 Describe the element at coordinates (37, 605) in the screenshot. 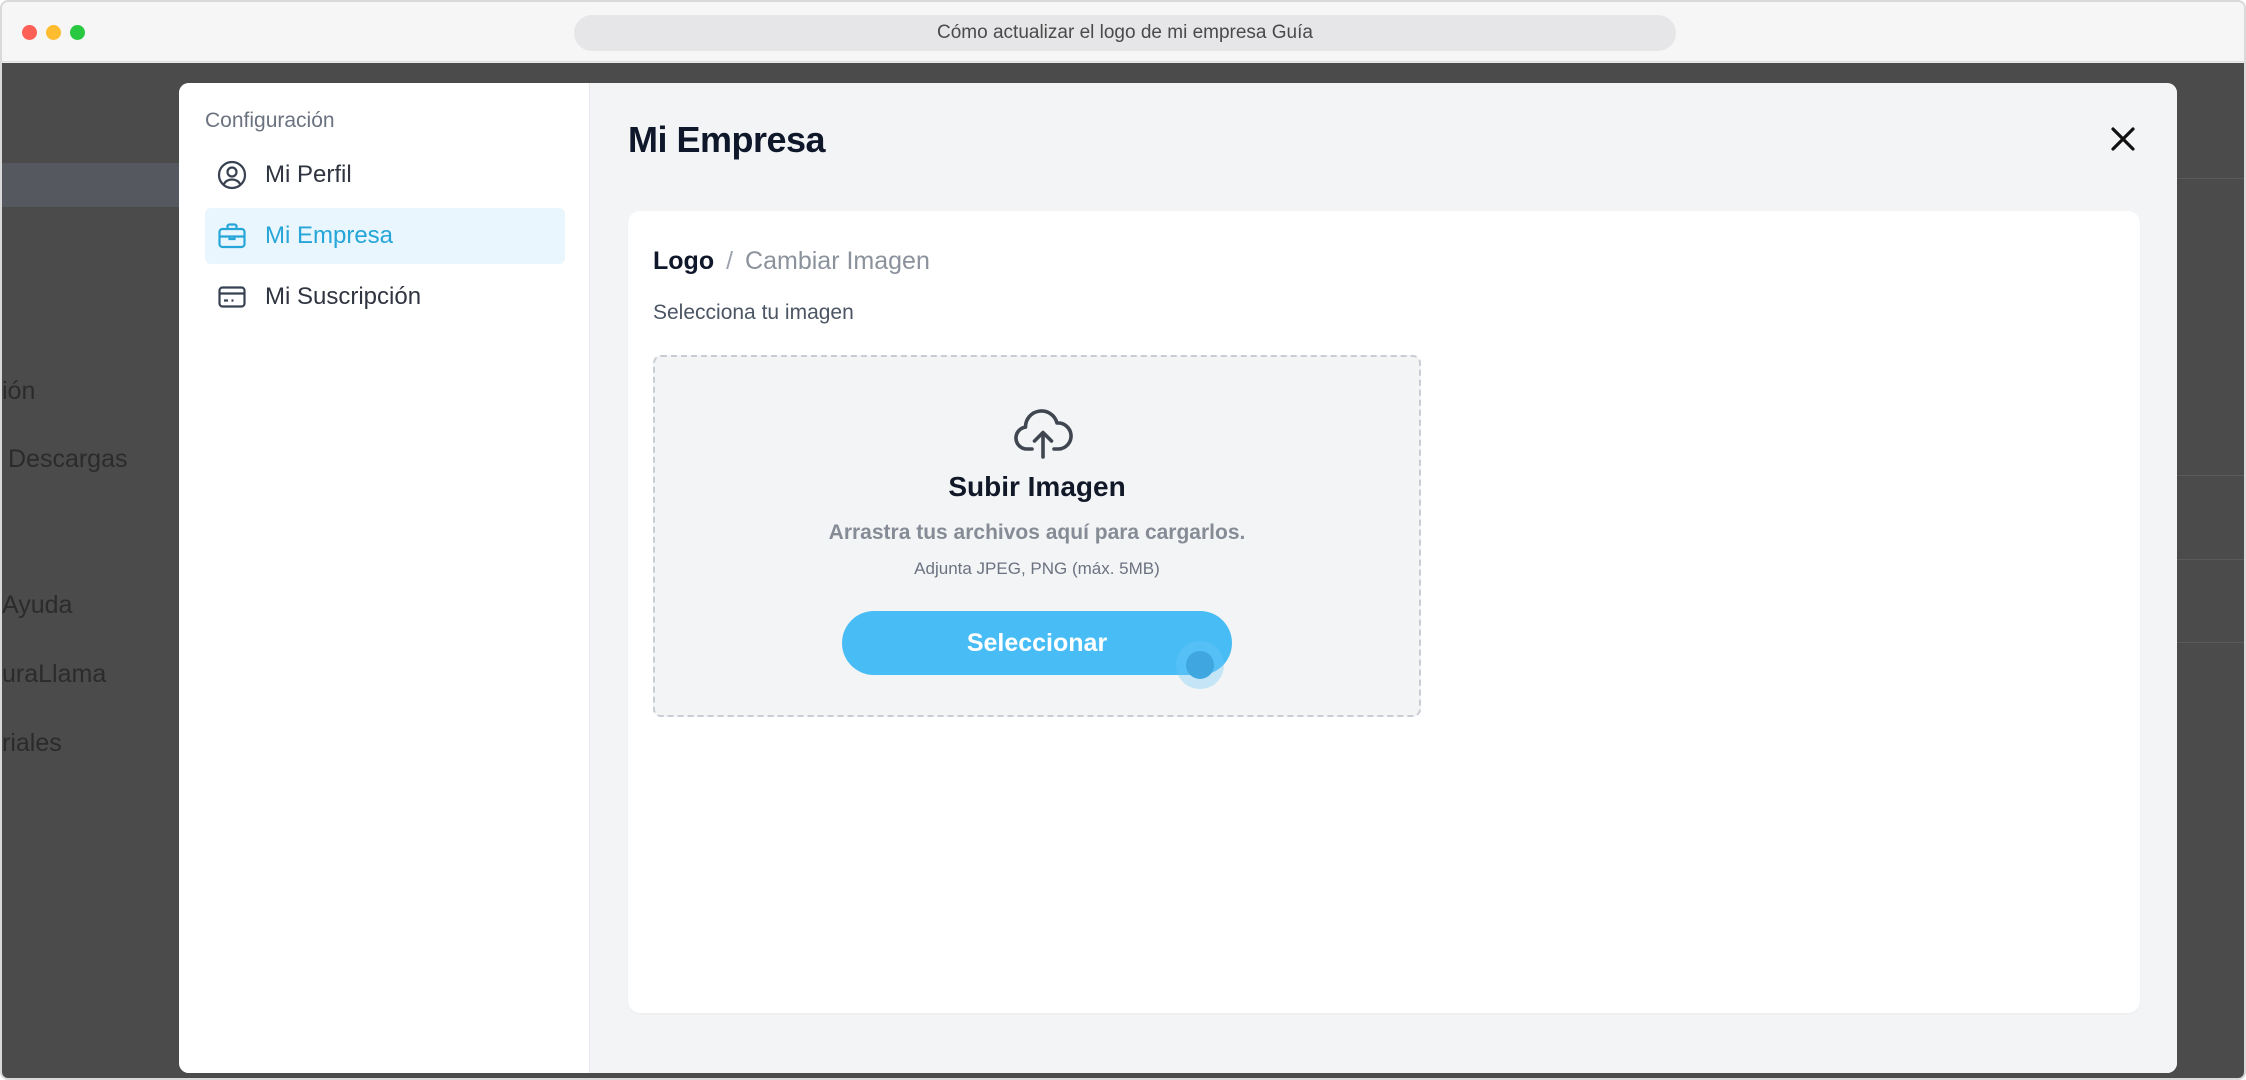

I see `background-nav-item: Ayuda` at that location.